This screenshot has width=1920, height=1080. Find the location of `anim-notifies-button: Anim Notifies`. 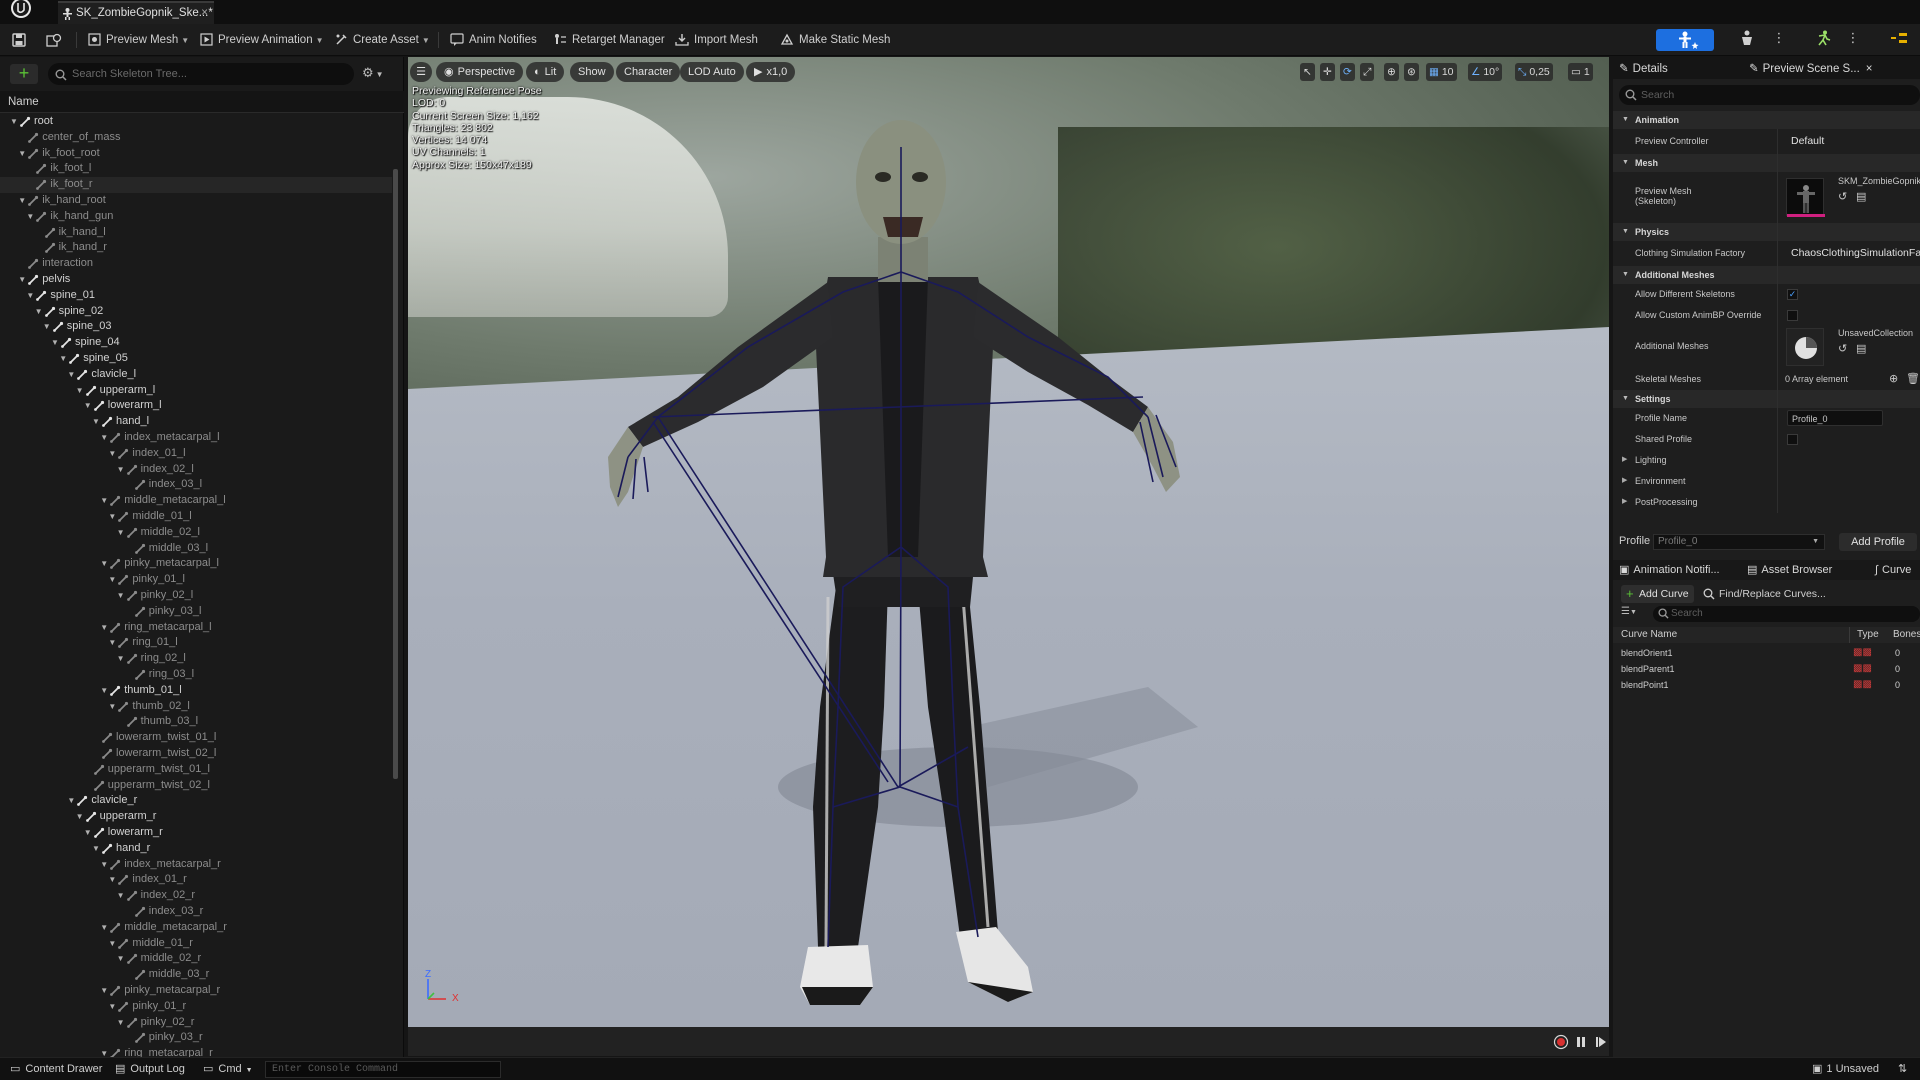

anim-notifies-button: Anim Notifies is located at coordinates (493, 40).